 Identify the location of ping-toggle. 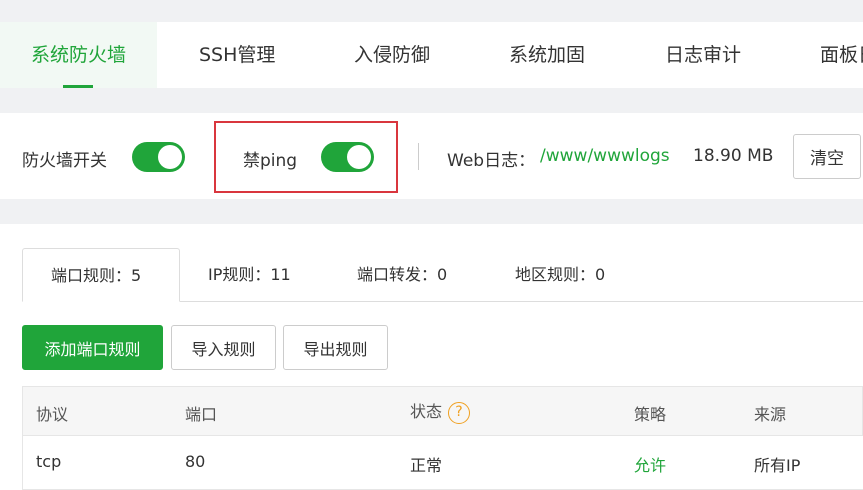
(347, 157).